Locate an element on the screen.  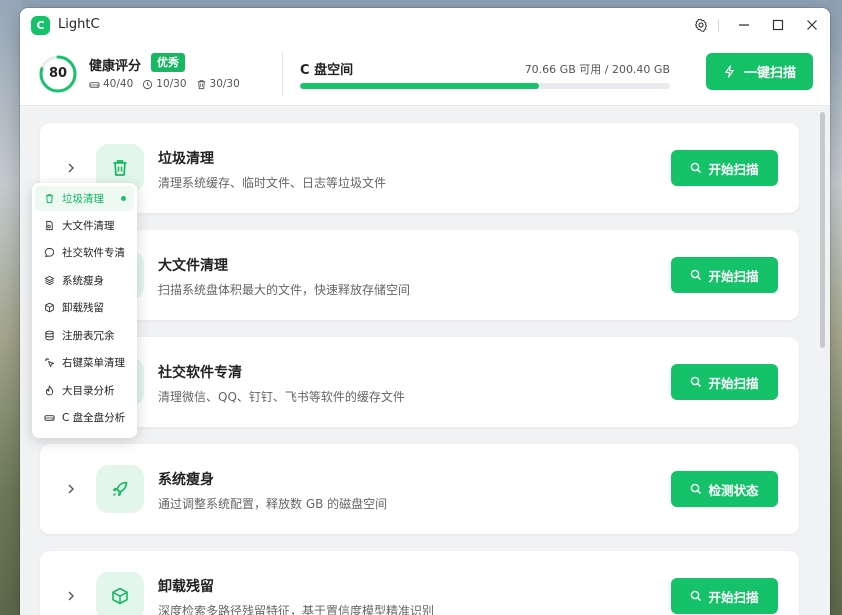
disk-usage-fill is located at coordinates (420, 86).